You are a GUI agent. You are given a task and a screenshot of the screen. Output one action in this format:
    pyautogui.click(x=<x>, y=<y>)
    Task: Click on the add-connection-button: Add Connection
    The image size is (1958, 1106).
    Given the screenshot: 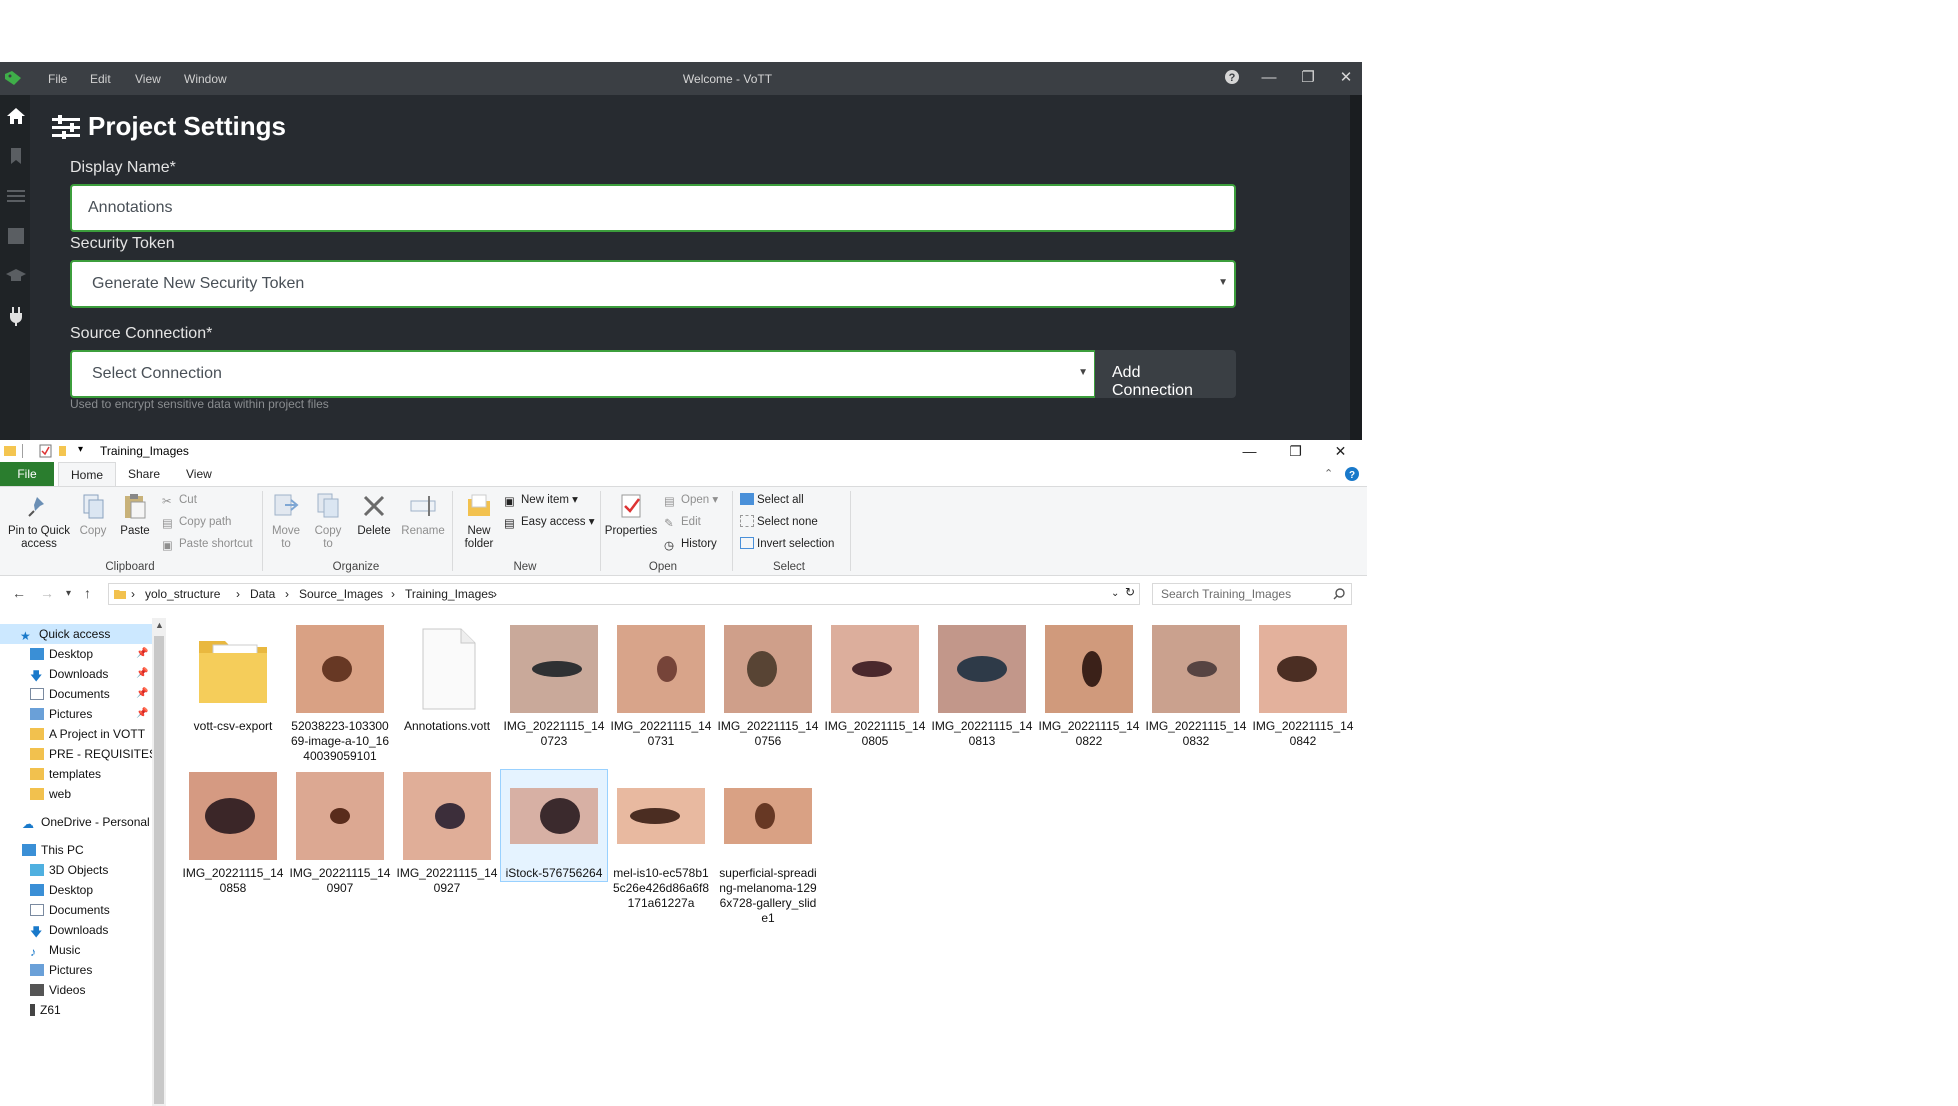 What is the action you would take?
    pyautogui.click(x=1165, y=374)
    